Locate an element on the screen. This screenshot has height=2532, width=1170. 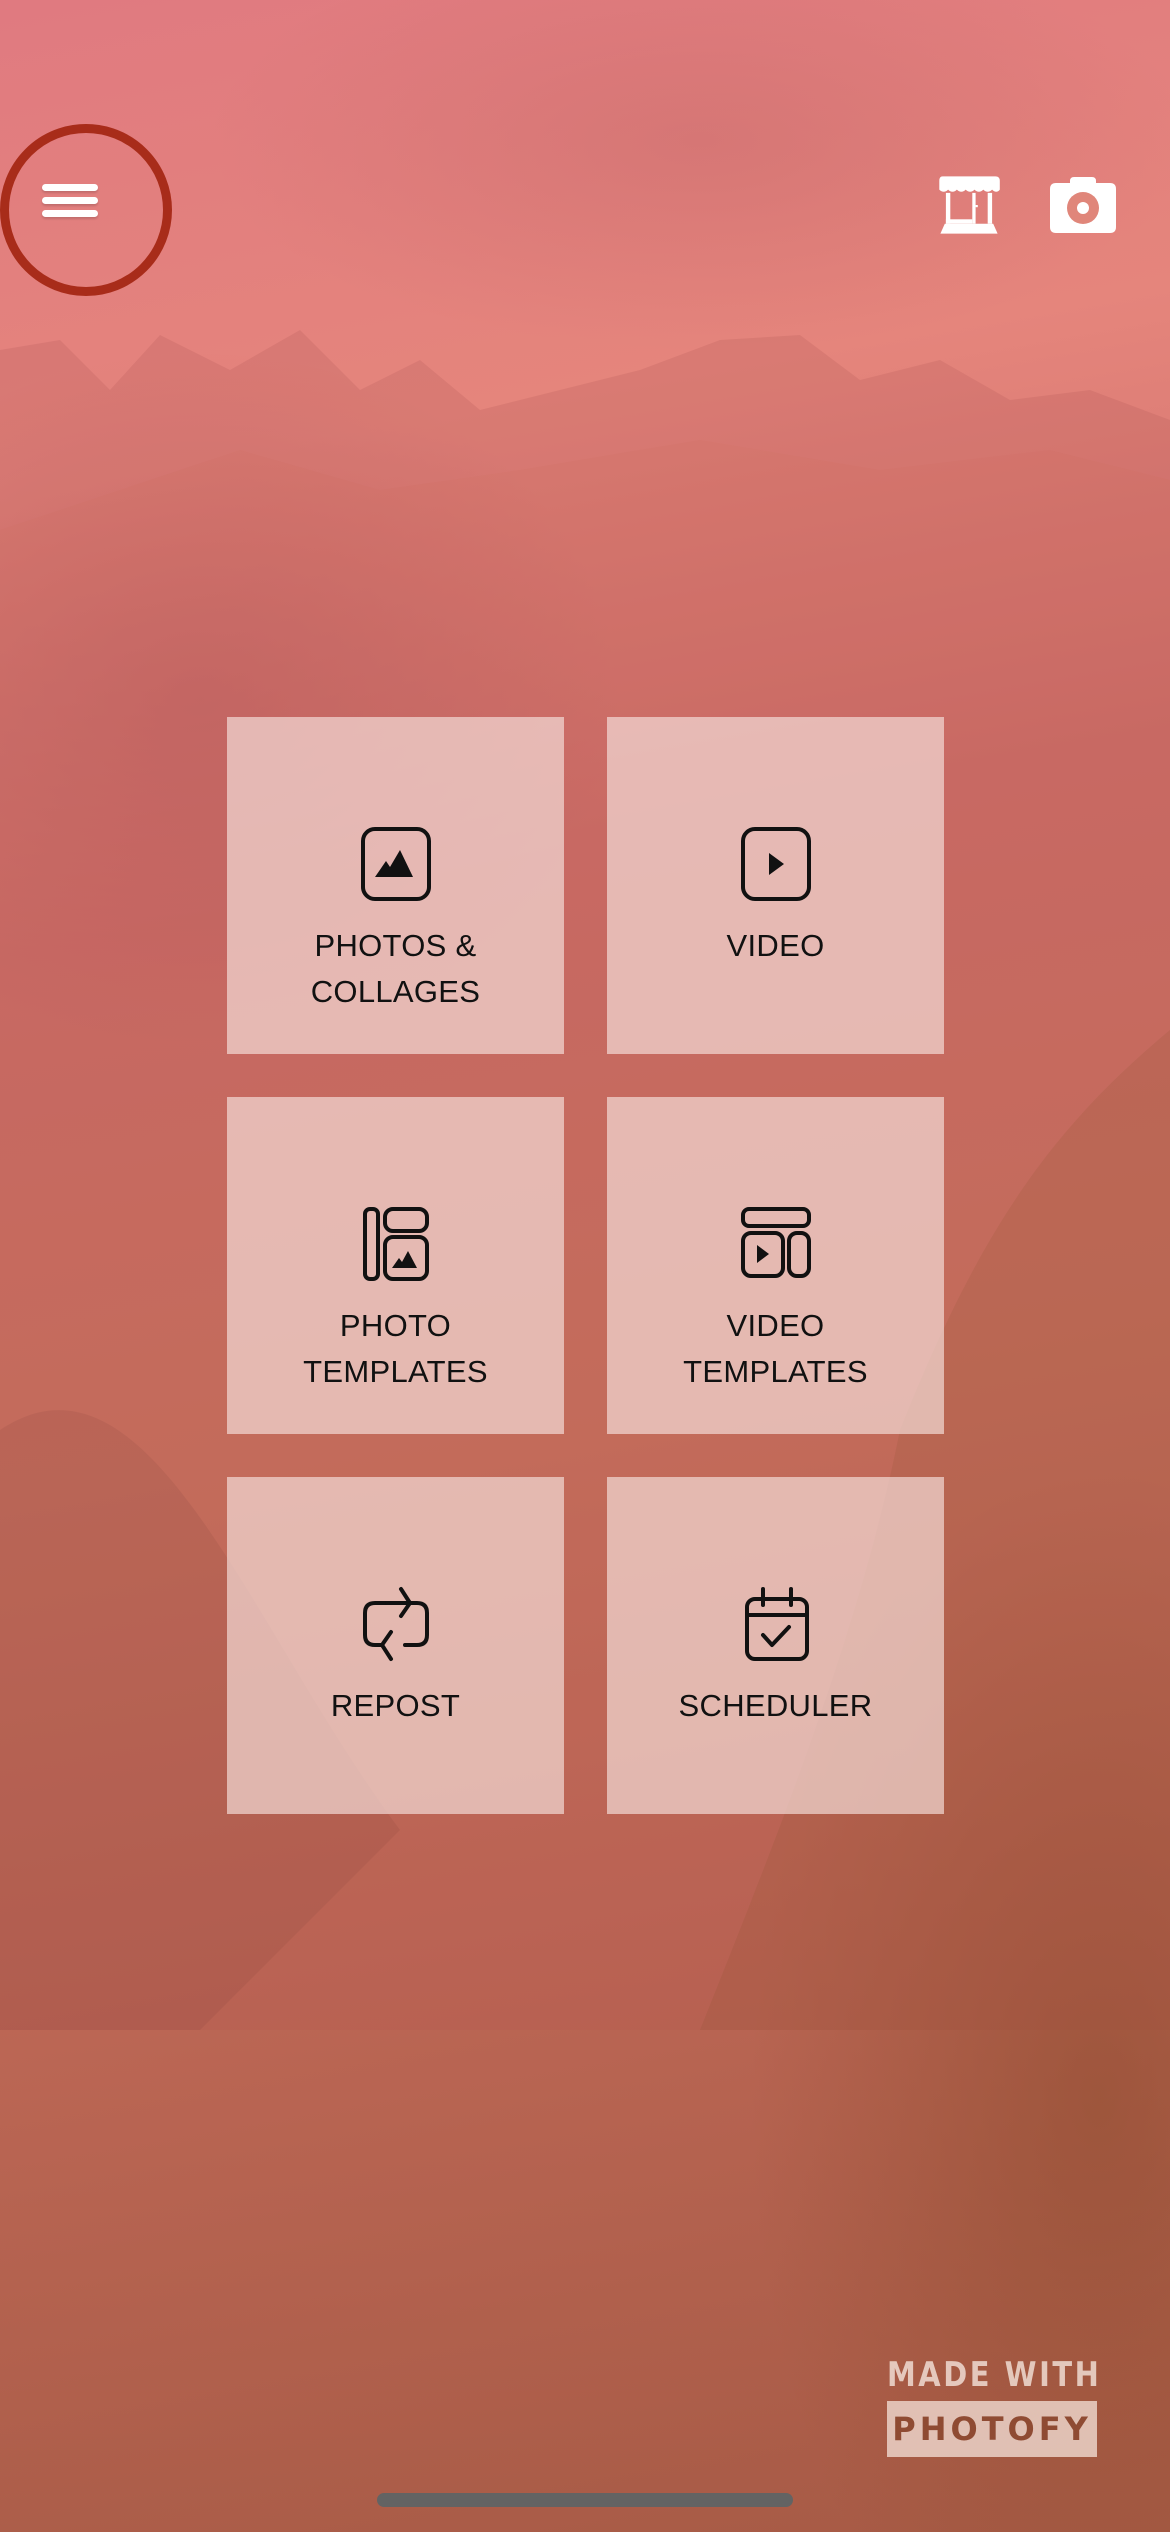
video-tile: VIDEO is located at coordinates (775, 885).